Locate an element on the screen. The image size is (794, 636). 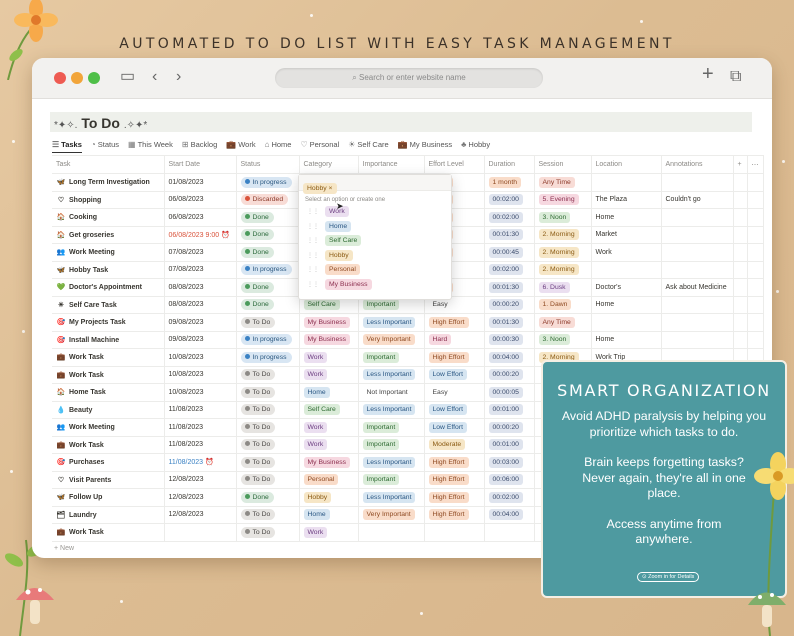
status-cell: Discarded is located at coordinates (268, 200).